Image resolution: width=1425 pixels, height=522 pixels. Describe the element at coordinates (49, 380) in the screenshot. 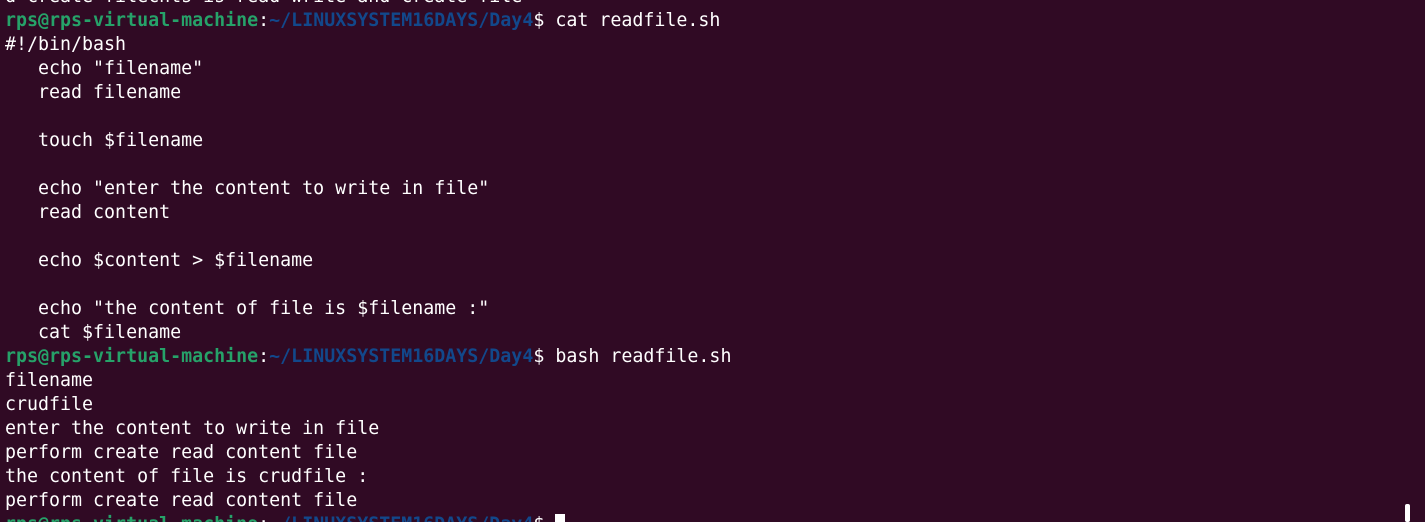

I see `output-line: filename` at that location.